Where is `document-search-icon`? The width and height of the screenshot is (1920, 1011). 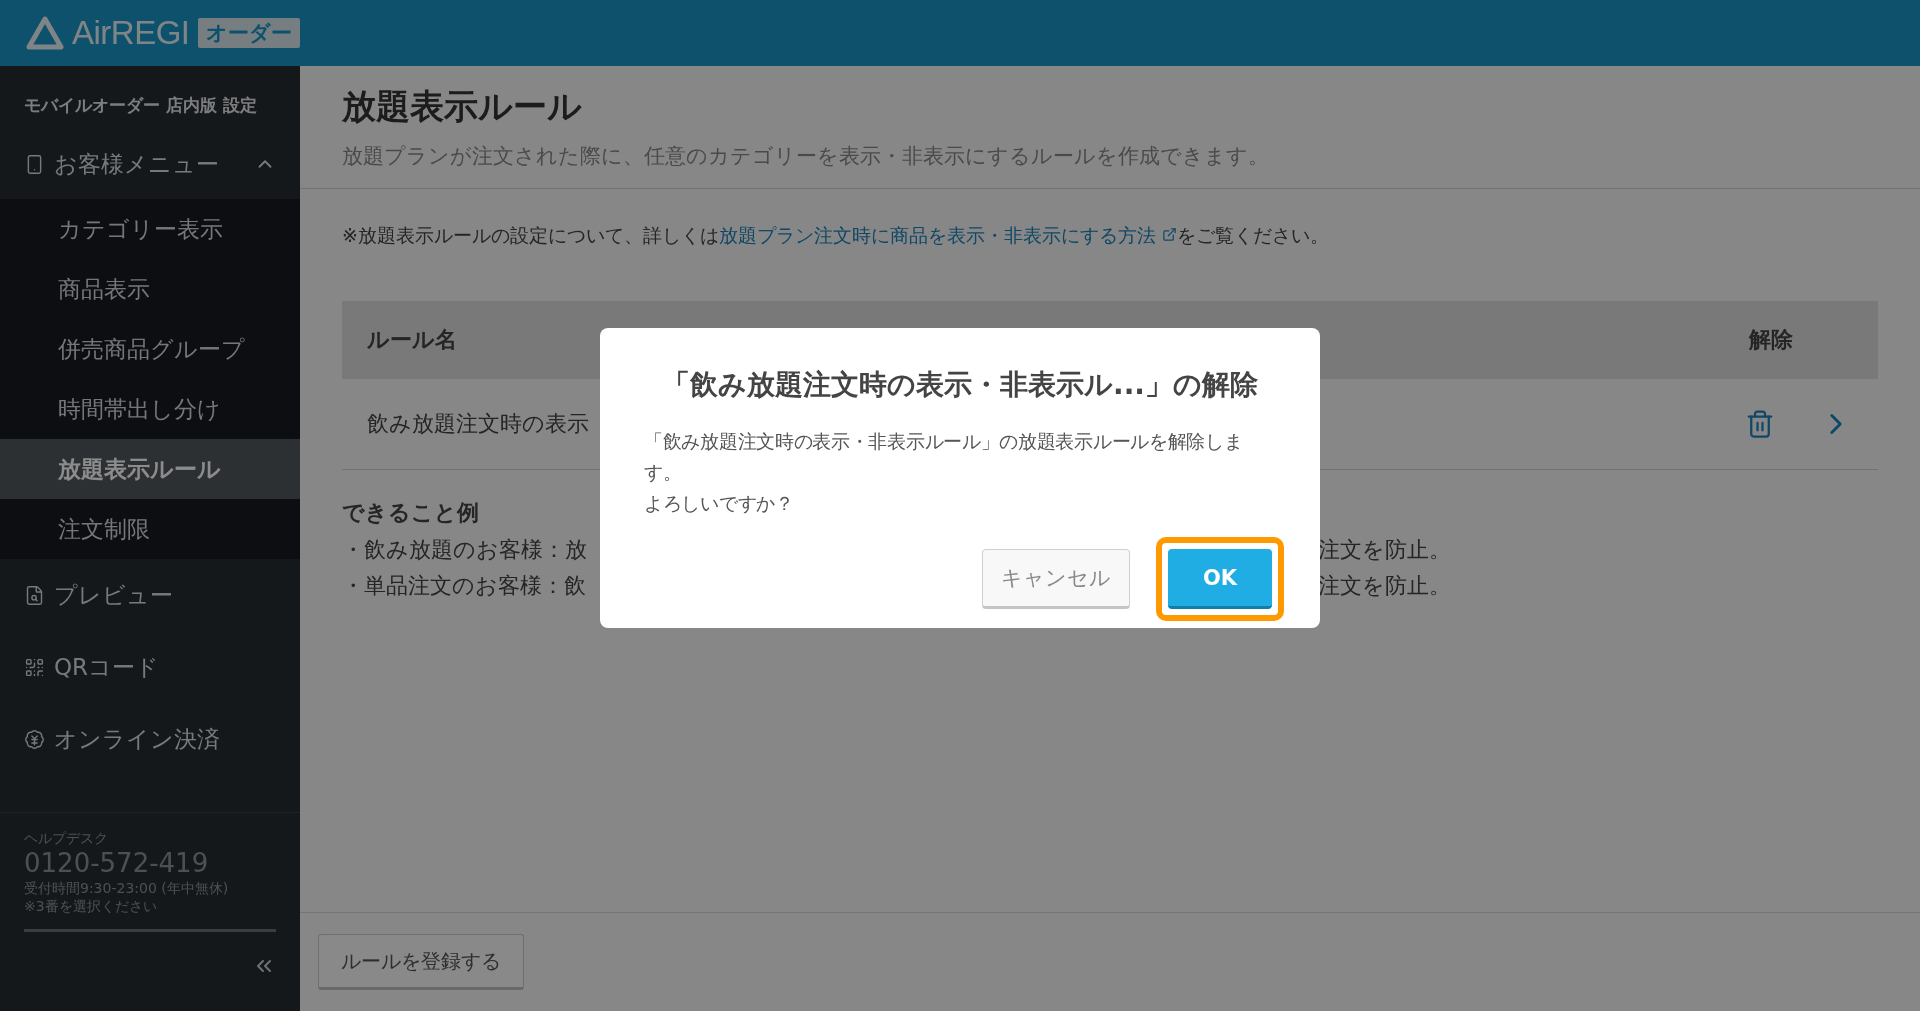
document-search-icon is located at coordinates (34, 595).